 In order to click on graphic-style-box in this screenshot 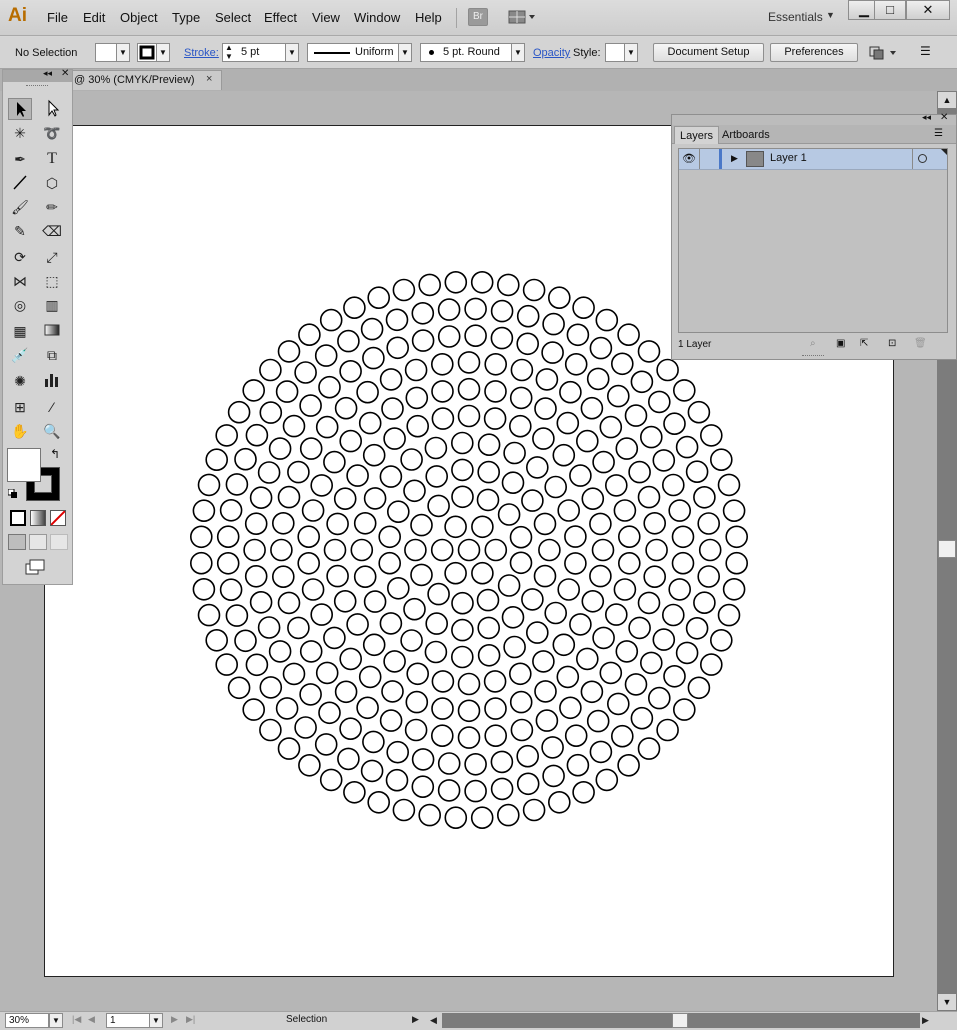, I will do `click(615, 52)`.